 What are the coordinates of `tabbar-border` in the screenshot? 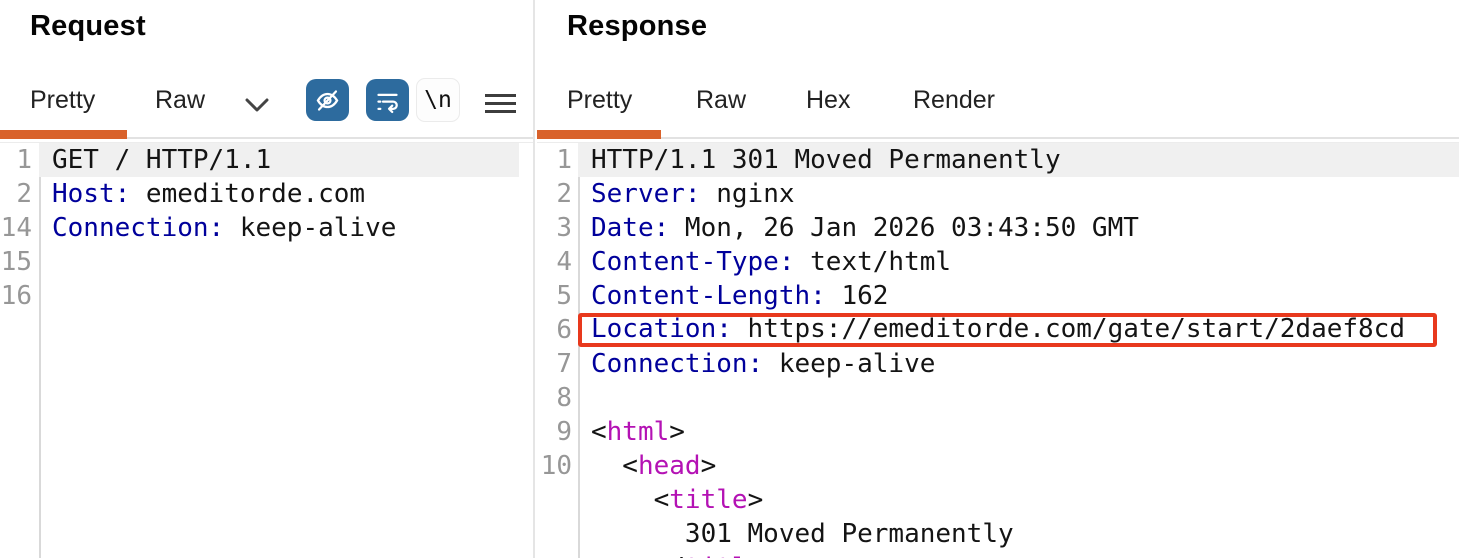 It's located at (998, 138).